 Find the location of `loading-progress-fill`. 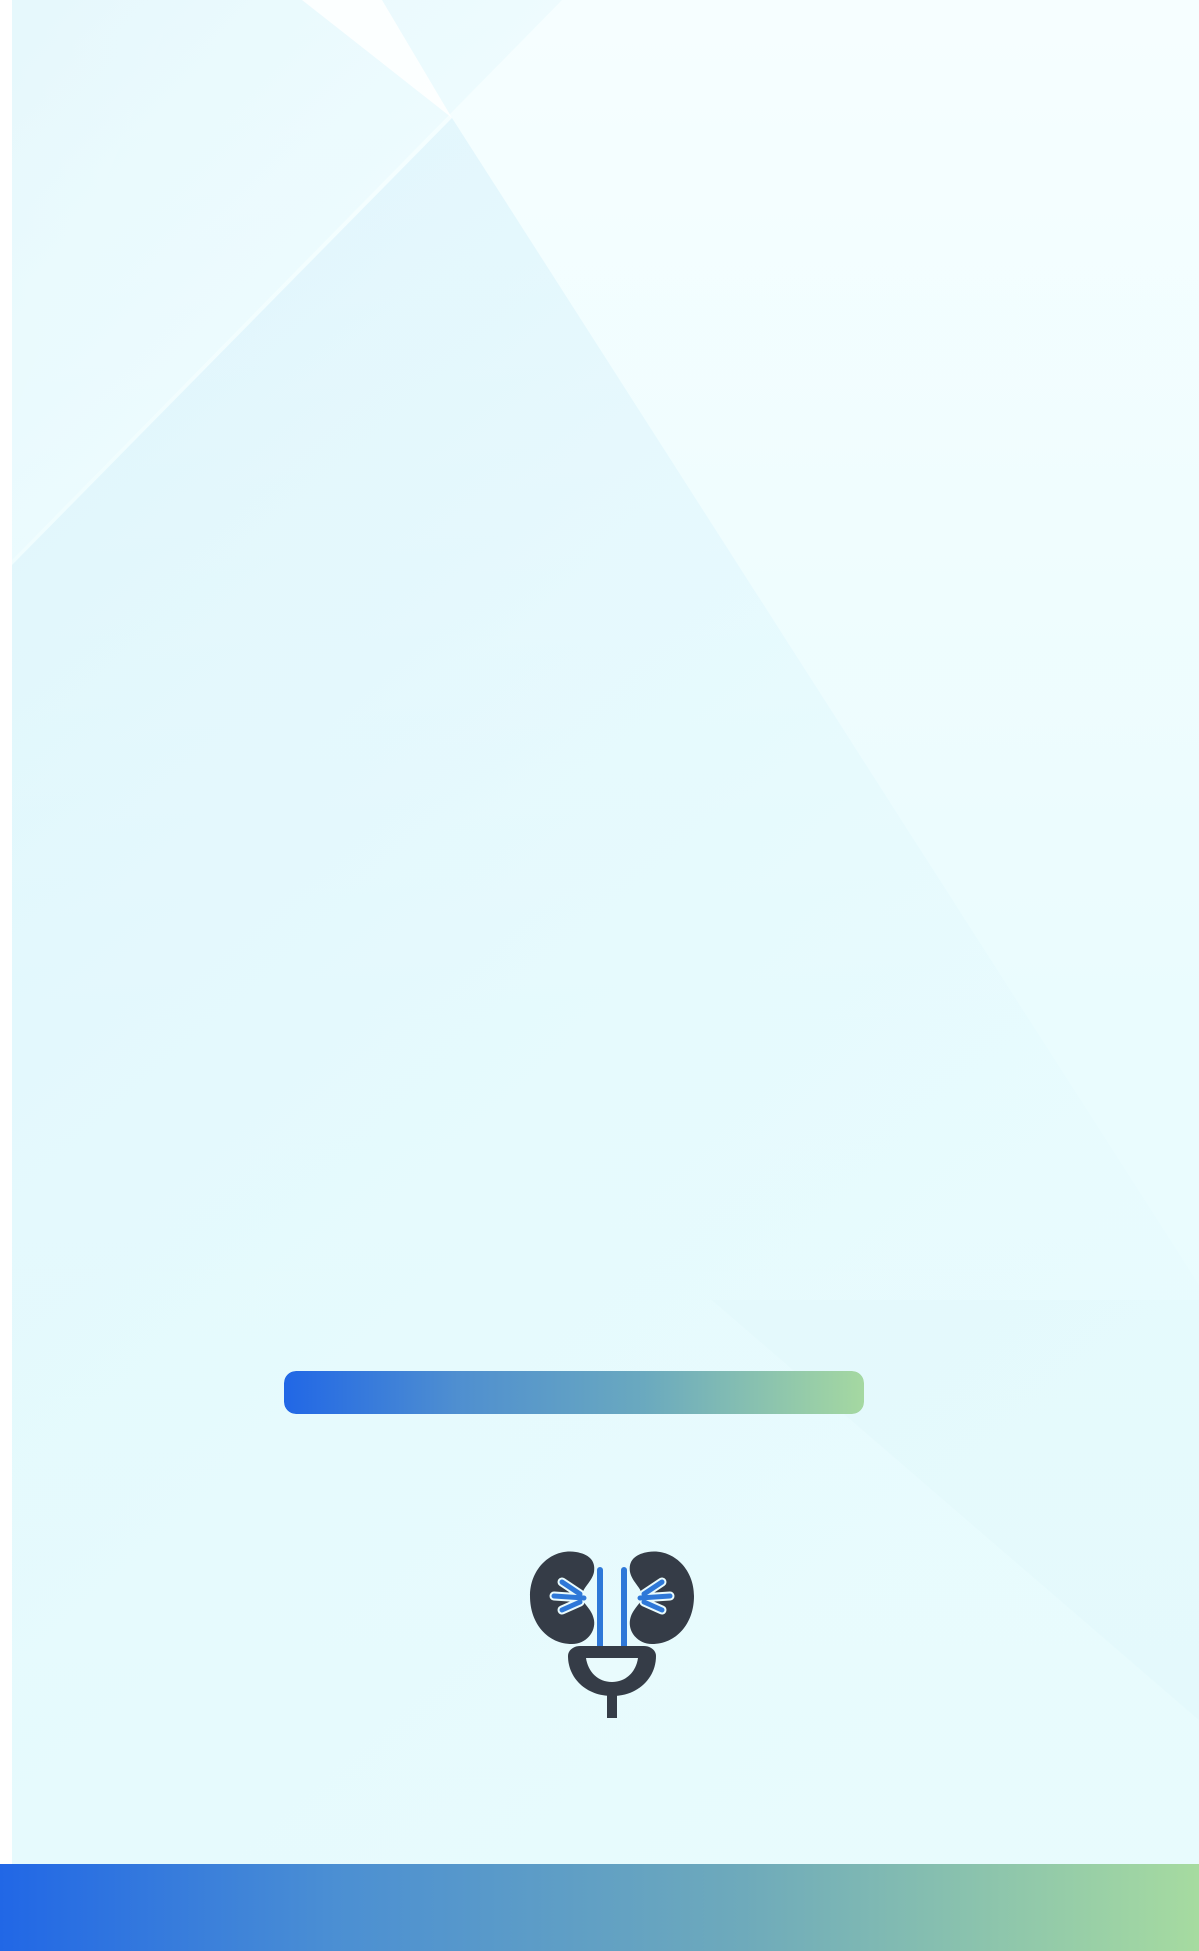

loading-progress-fill is located at coordinates (574, 1392).